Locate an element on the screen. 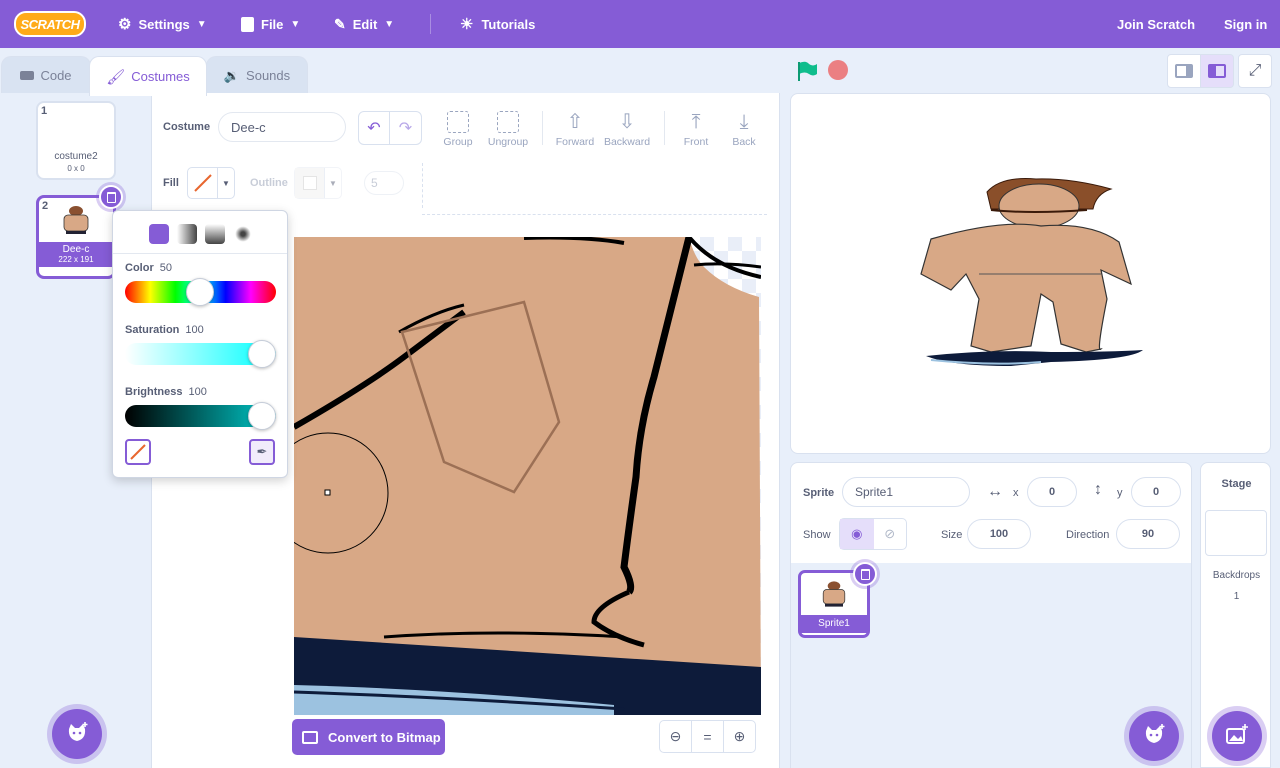 The width and height of the screenshot is (1280, 768). redo-button: ↷ is located at coordinates (405, 128).